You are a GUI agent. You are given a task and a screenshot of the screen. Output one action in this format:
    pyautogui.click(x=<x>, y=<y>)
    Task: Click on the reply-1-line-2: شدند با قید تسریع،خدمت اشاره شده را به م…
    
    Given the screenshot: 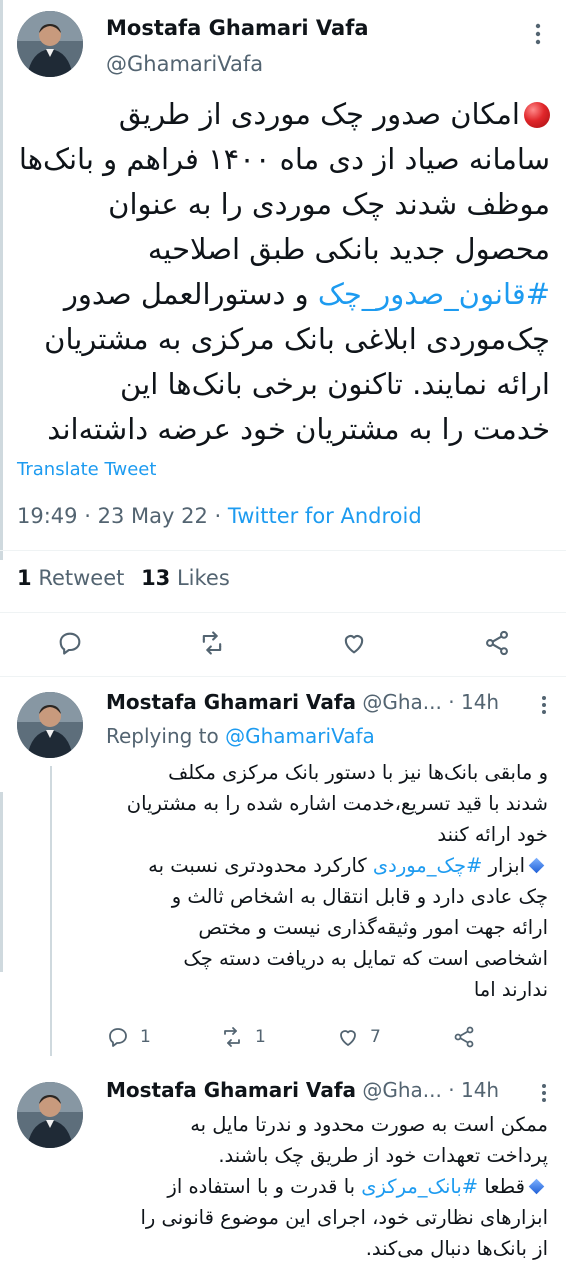 What is the action you would take?
    pyautogui.click(x=337, y=803)
    